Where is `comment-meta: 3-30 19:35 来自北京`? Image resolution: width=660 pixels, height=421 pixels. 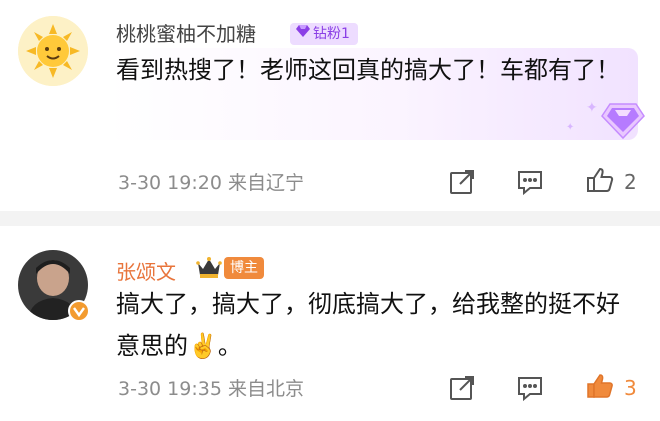 comment-meta: 3-30 19:35 来自北京 is located at coordinates (211, 389).